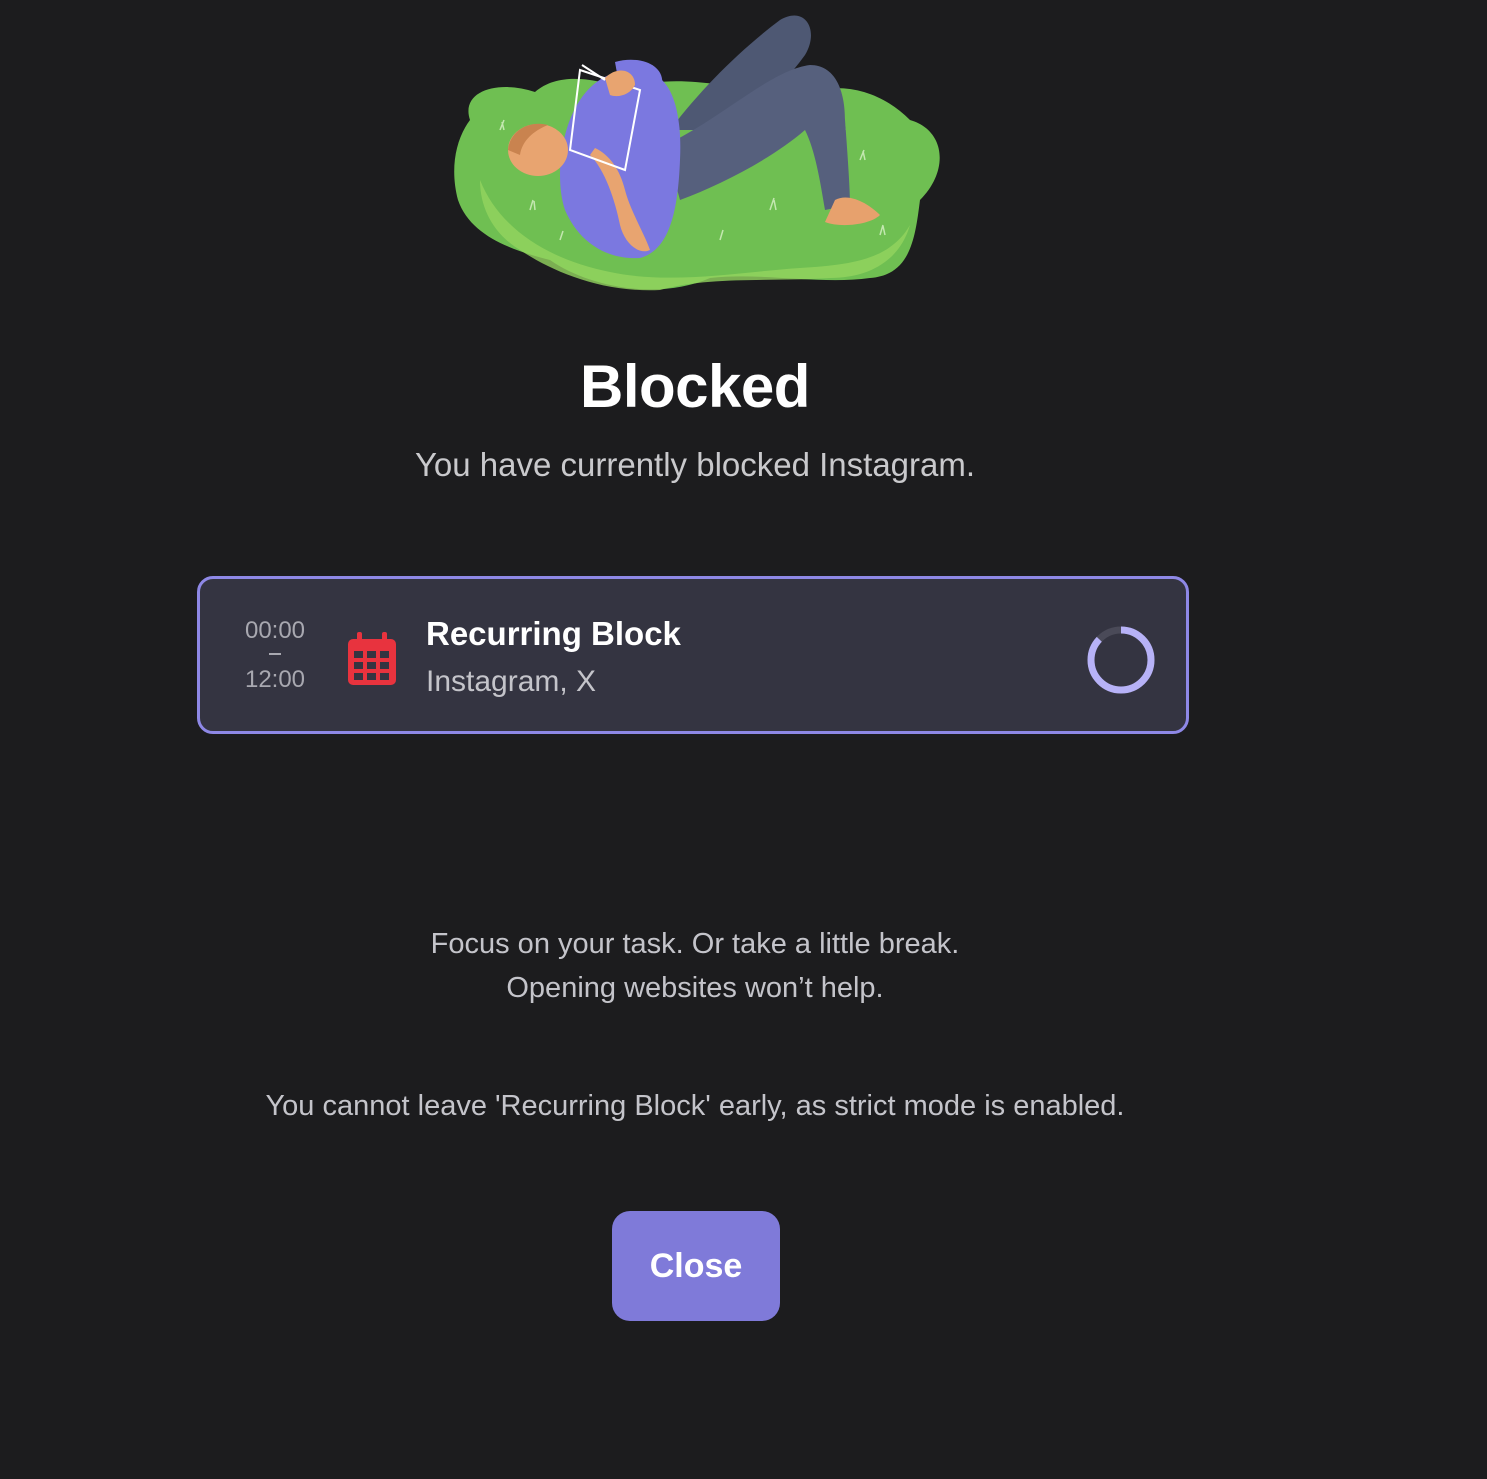  I want to click on block-time-range: 00:00 12:00, so click(275, 655).